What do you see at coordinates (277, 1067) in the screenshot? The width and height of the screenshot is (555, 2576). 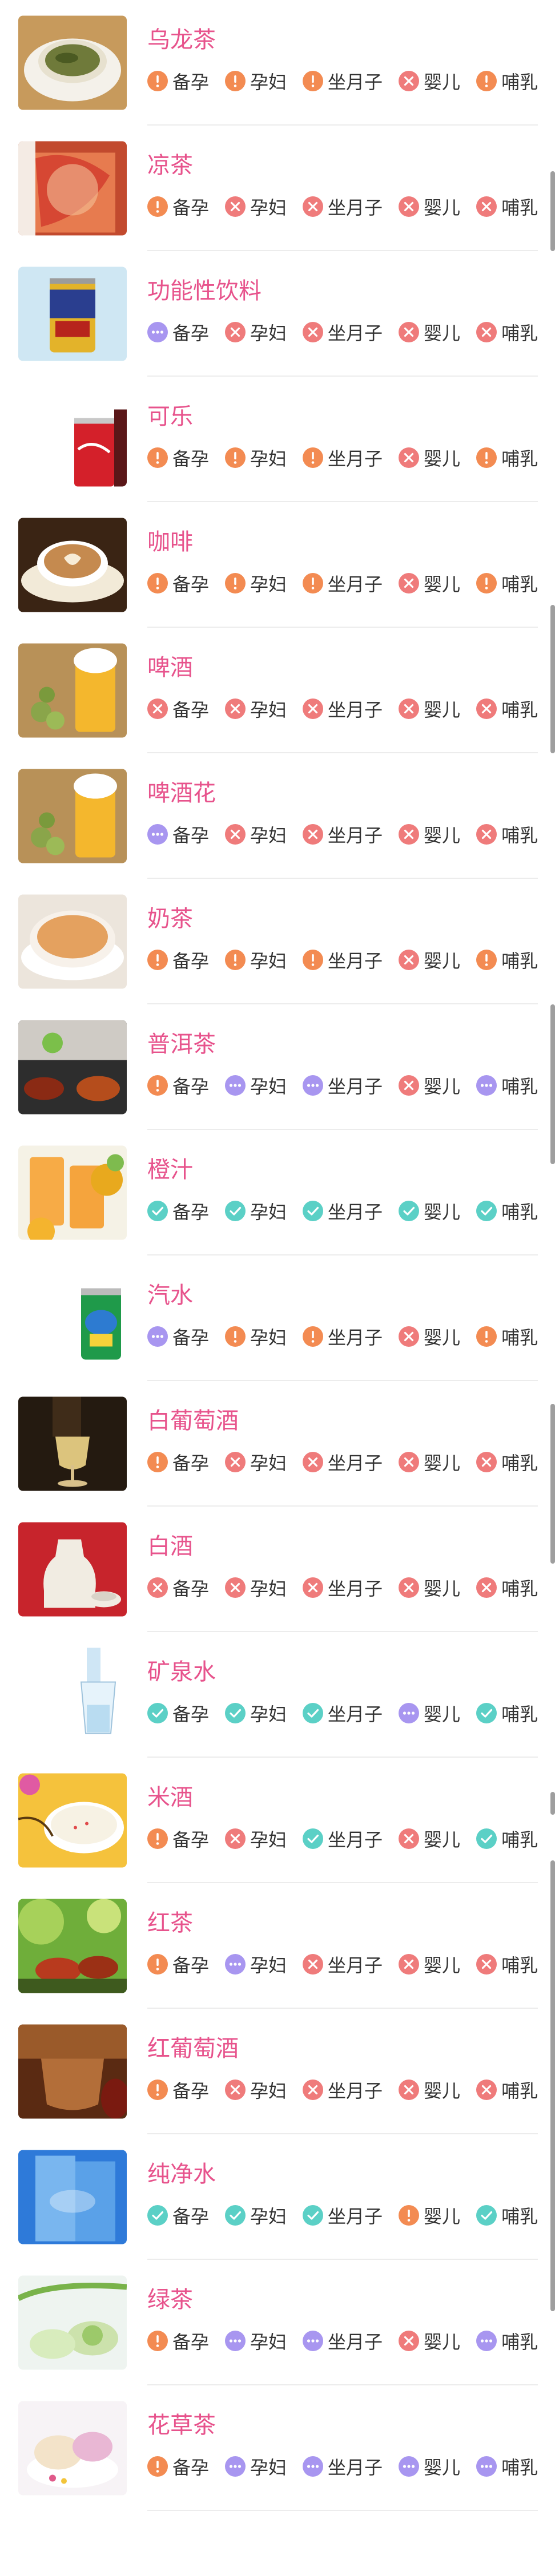 I see `list-item: 普洱茶 备孕 孕妇 坐月子 婴儿 哺乳` at bounding box center [277, 1067].